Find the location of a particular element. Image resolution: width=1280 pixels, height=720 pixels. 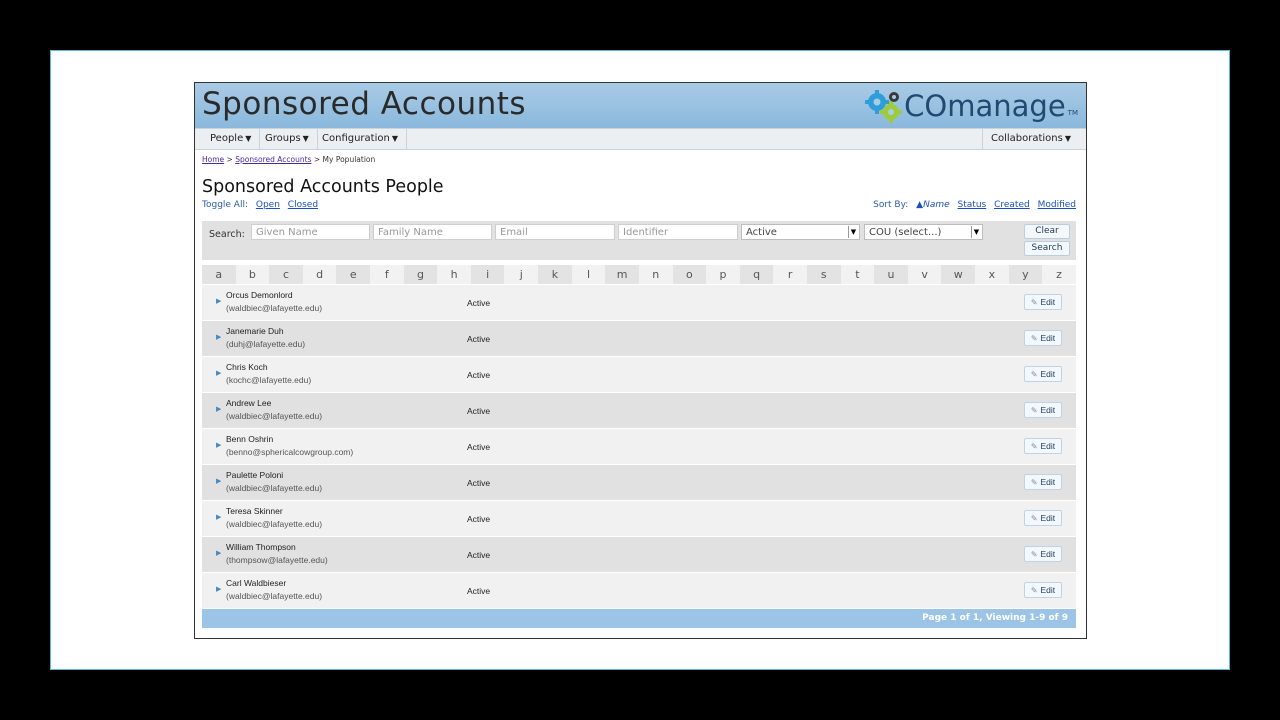

sort-created-link: Created is located at coordinates (1012, 205).